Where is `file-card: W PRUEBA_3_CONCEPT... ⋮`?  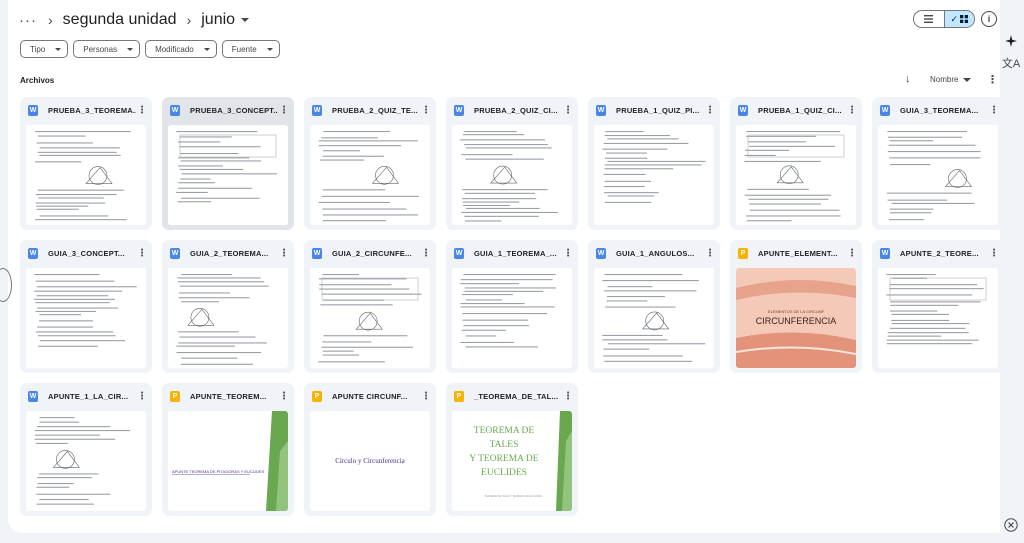 file-card: W PRUEBA_3_CONCEPT... ⋮ is located at coordinates (228, 163).